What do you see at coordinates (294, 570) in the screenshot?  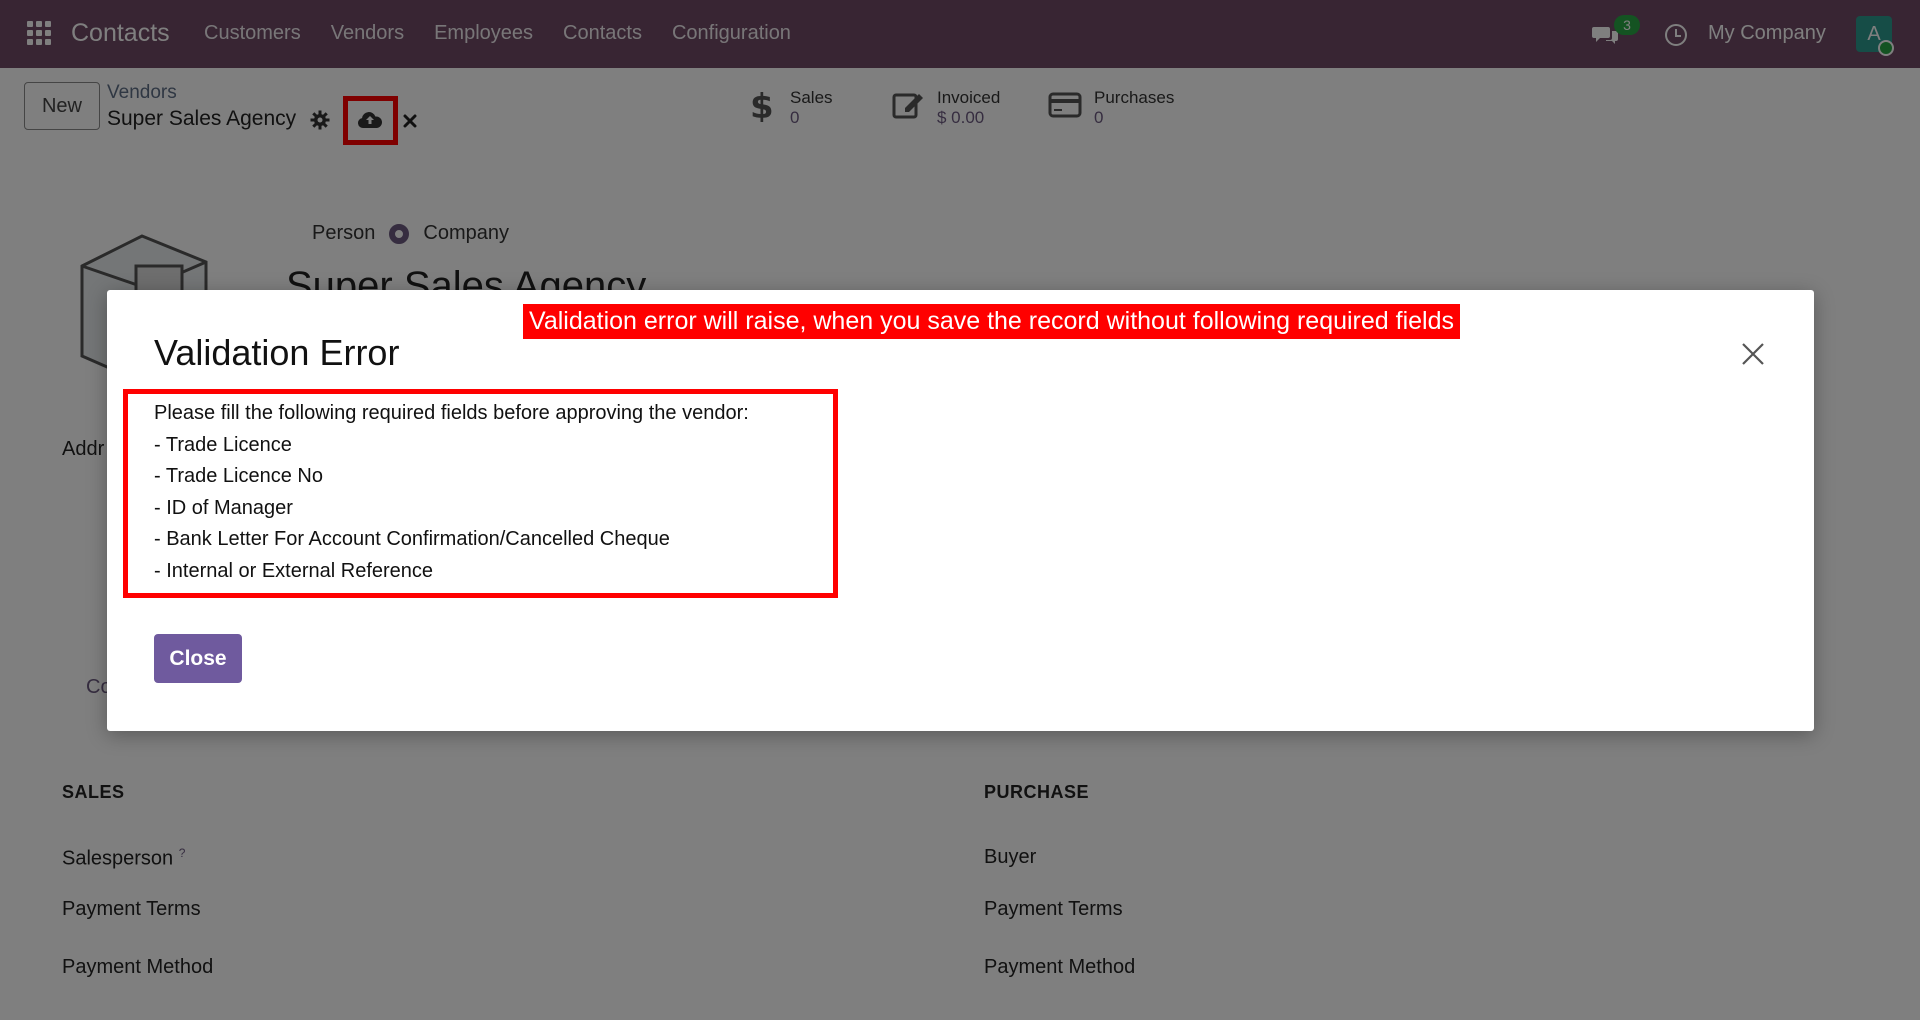 I see `message-line: - Internal or External Reference` at bounding box center [294, 570].